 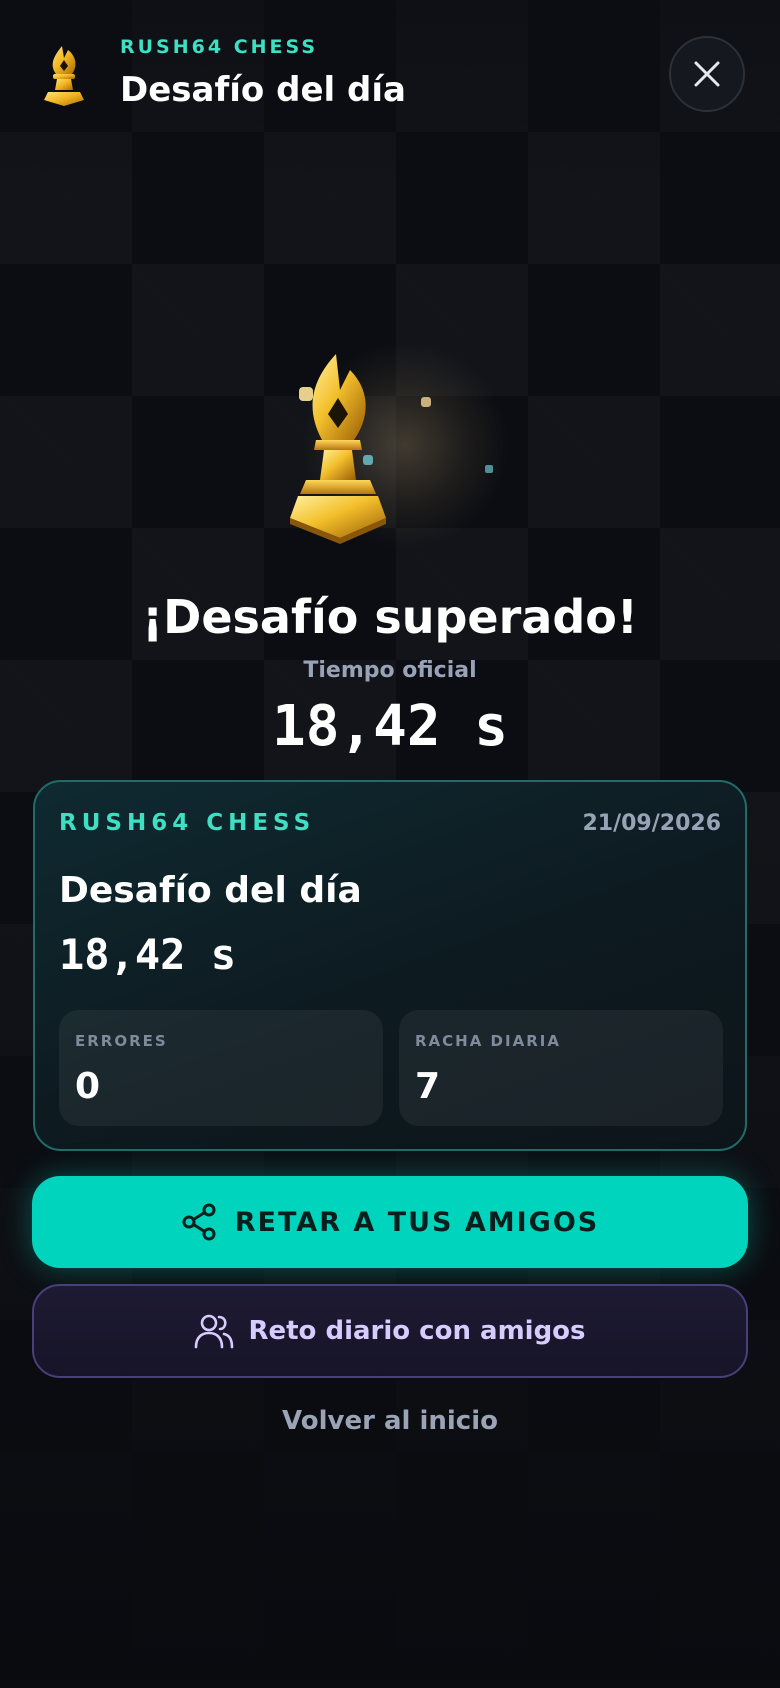 What do you see at coordinates (428, 1086) in the screenshot?
I see `stat-value: 7` at bounding box center [428, 1086].